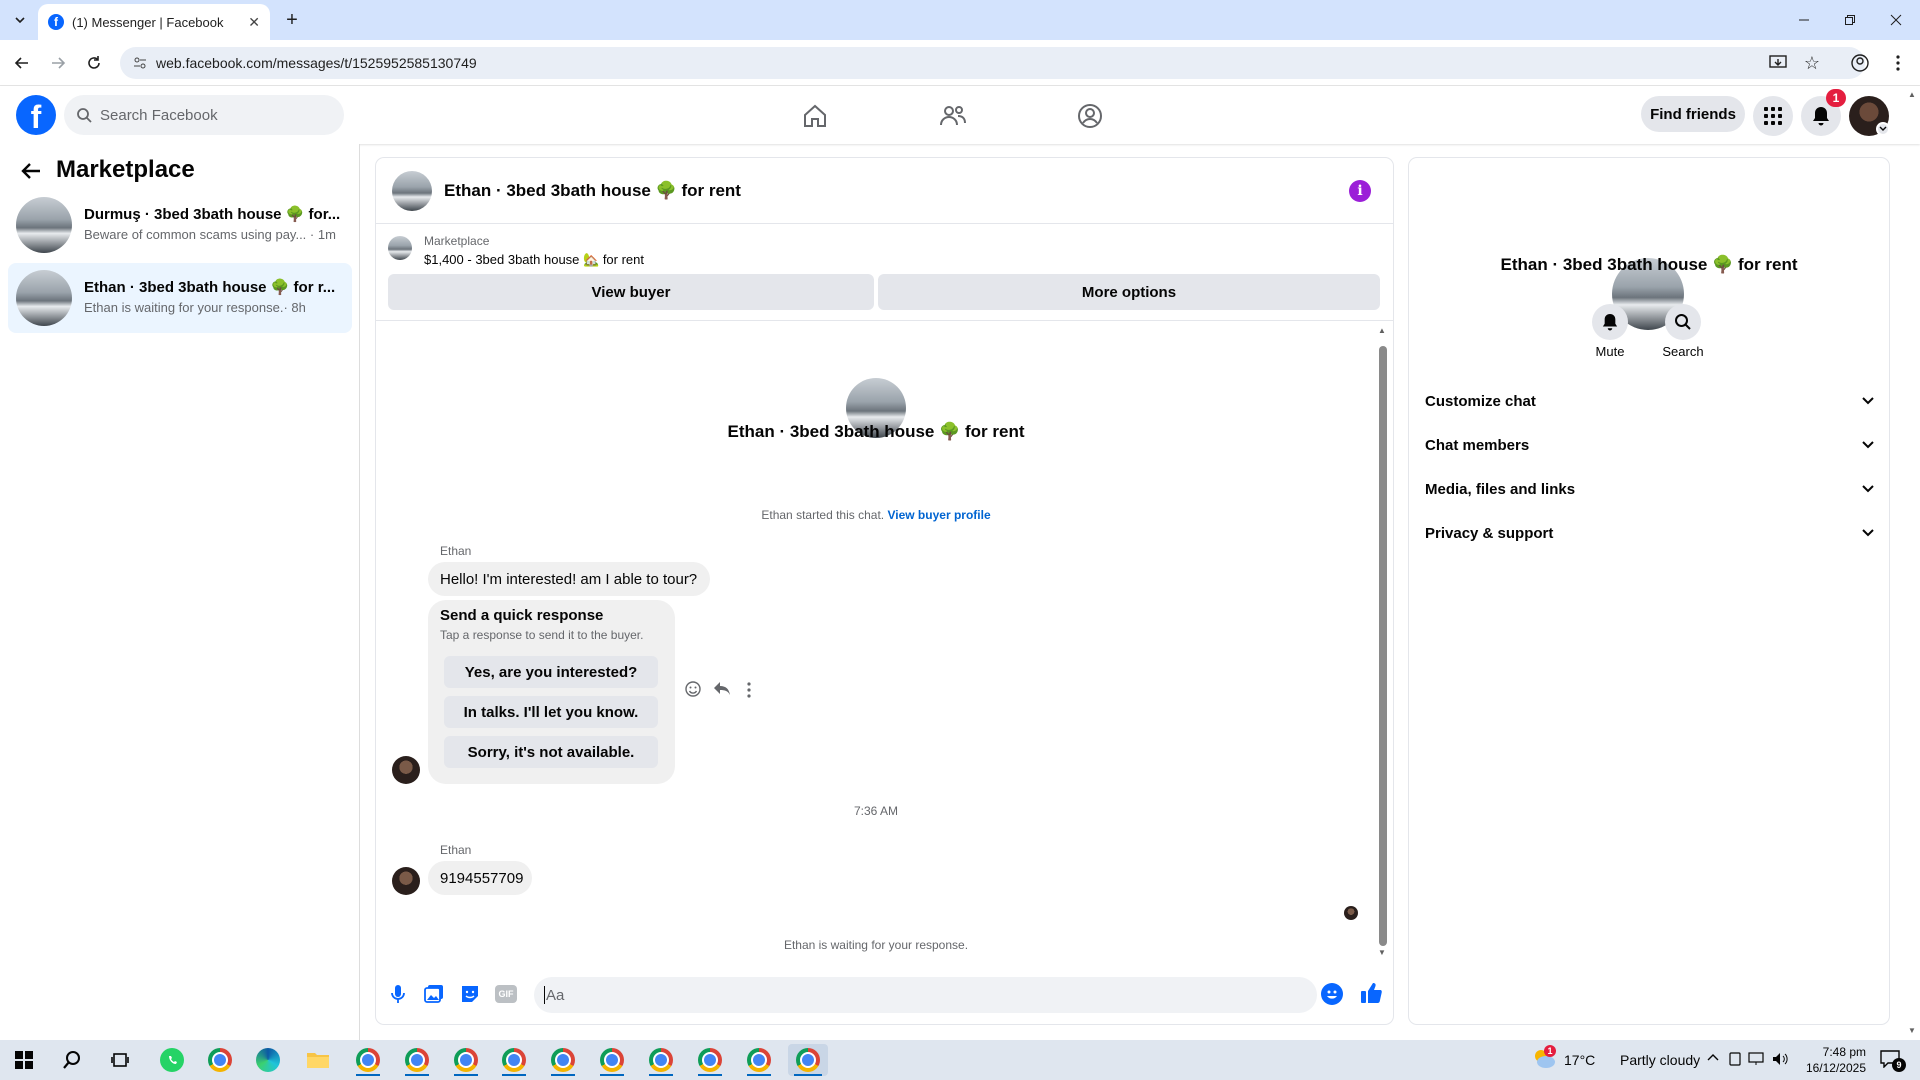 This screenshot has width=1920, height=1080. I want to click on restore-icon, so click(1850, 20).